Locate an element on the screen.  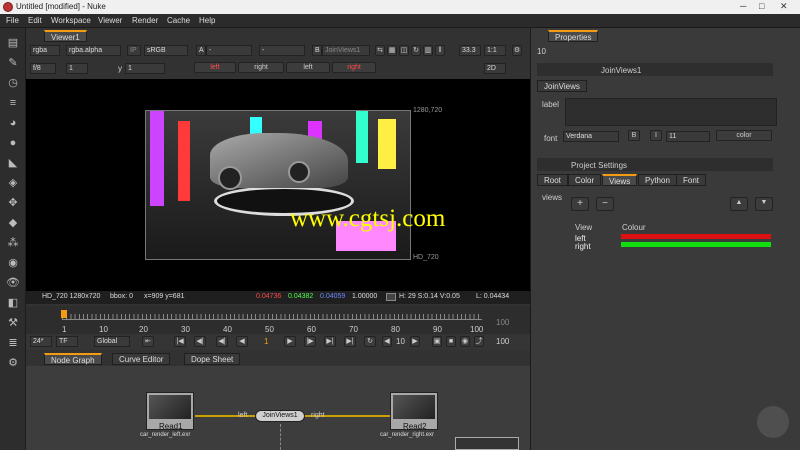
frame-field: 1 is located at coordinates (77, 68).